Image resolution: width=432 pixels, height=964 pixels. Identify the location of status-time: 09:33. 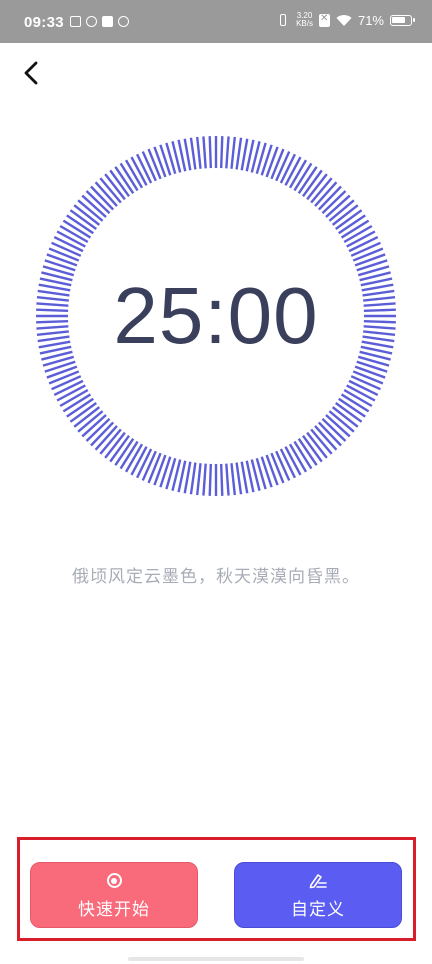
(44, 22).